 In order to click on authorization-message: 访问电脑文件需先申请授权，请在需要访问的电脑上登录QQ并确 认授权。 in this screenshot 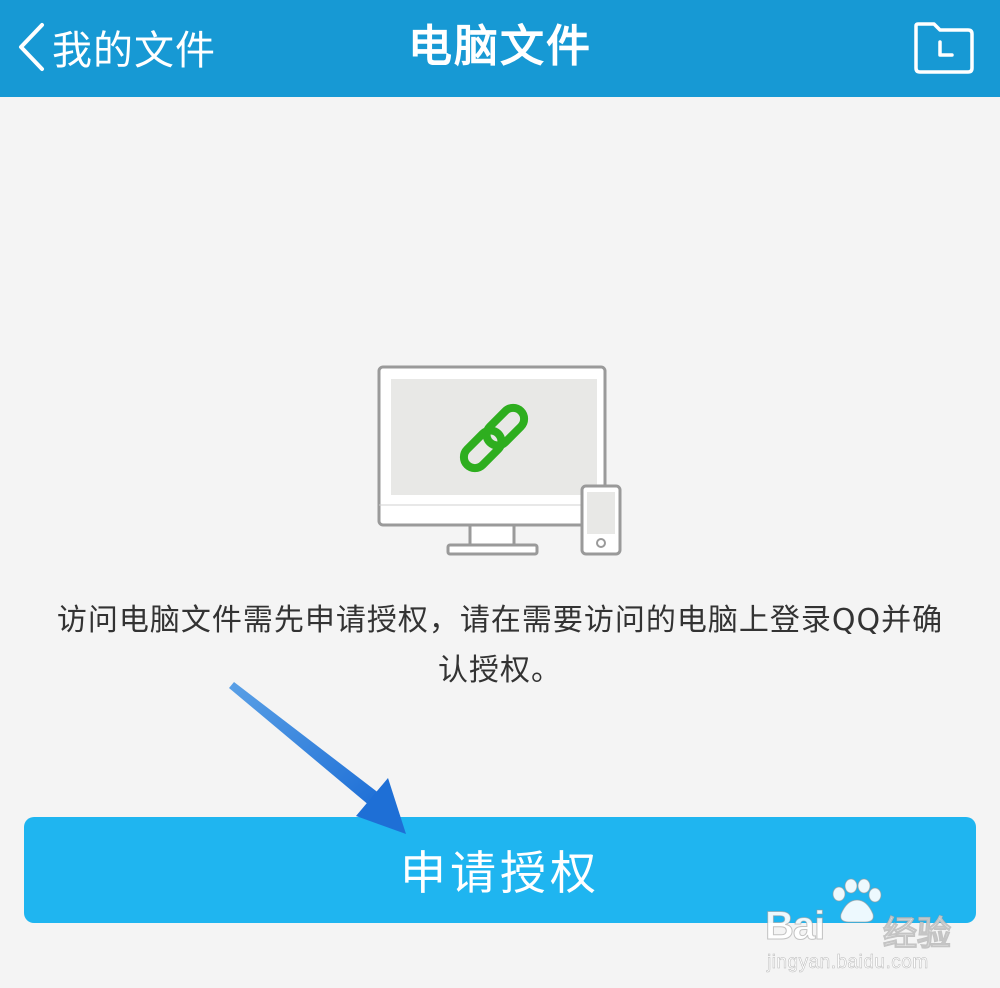, I will do `click(500, 646)`.